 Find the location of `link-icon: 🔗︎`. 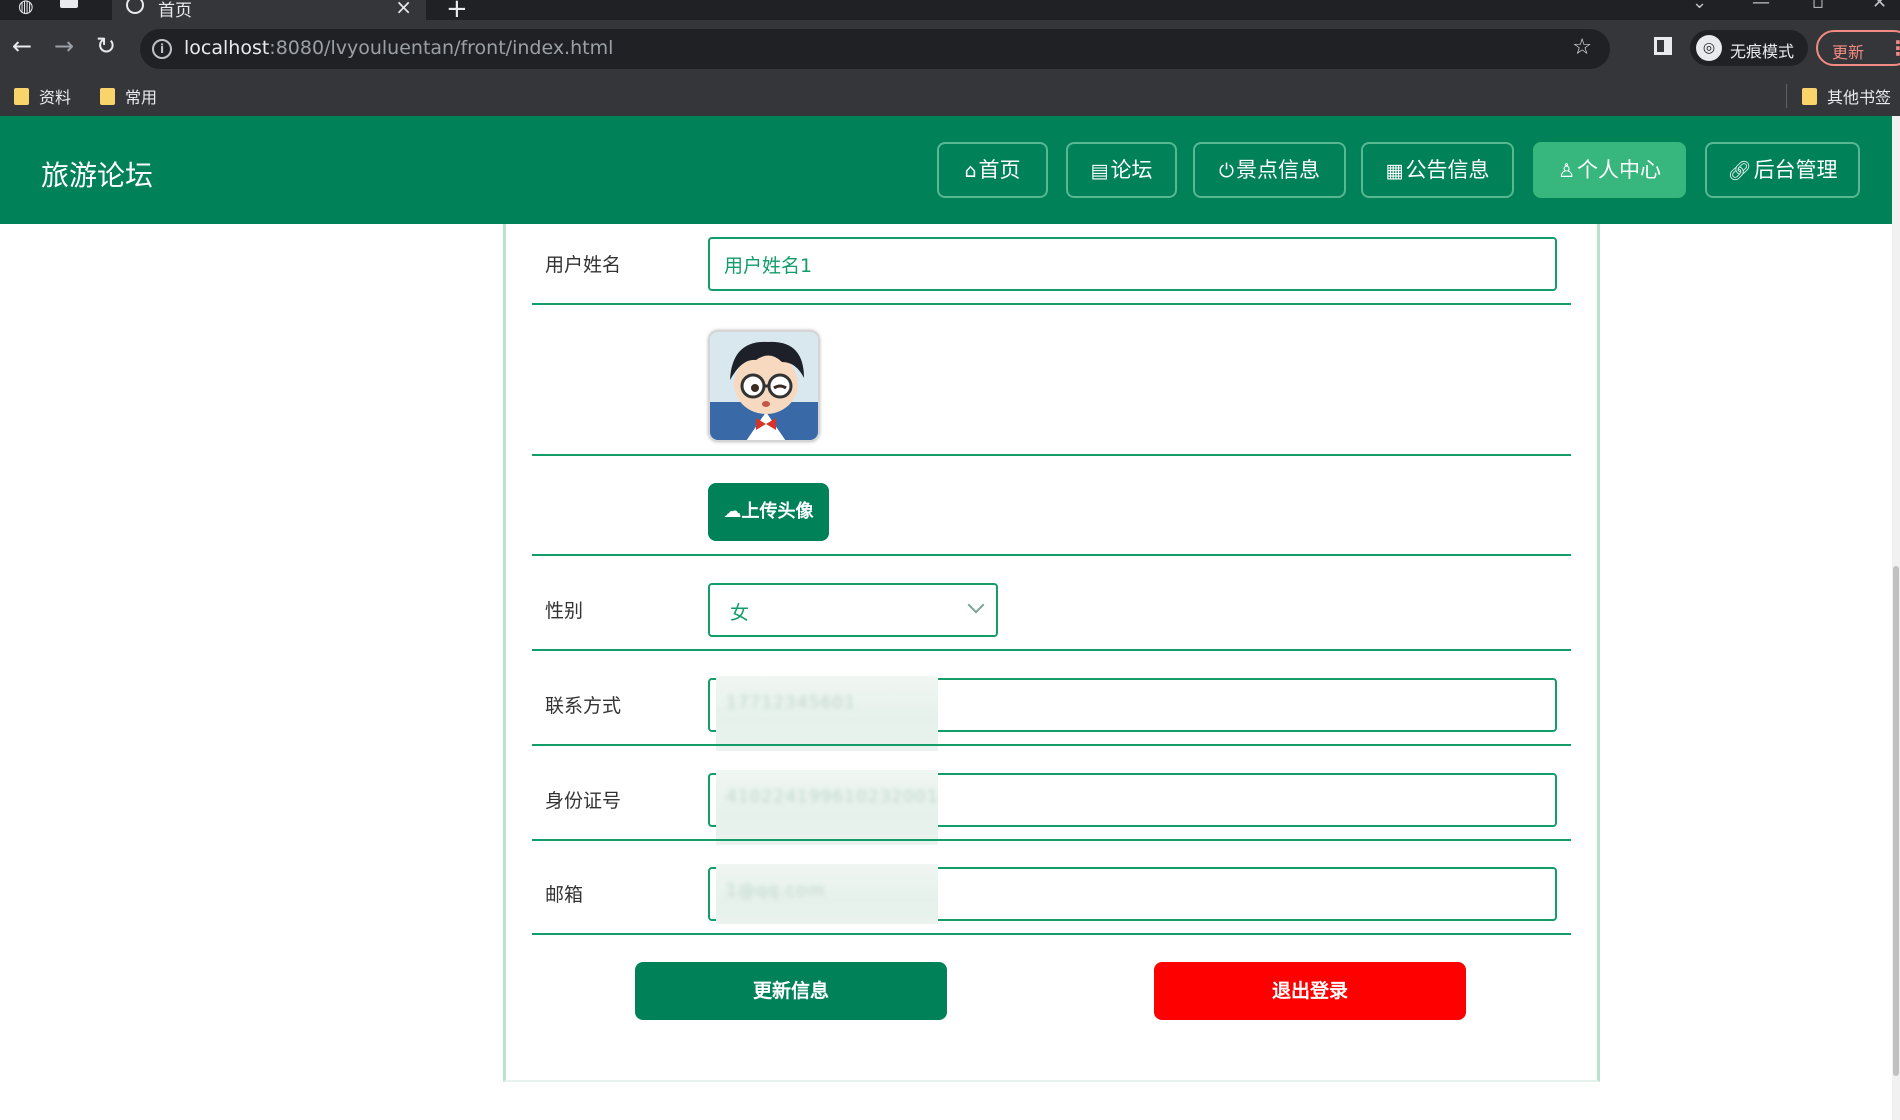

link-icon: 🔗︎ is located at coordinates (1739, 171).